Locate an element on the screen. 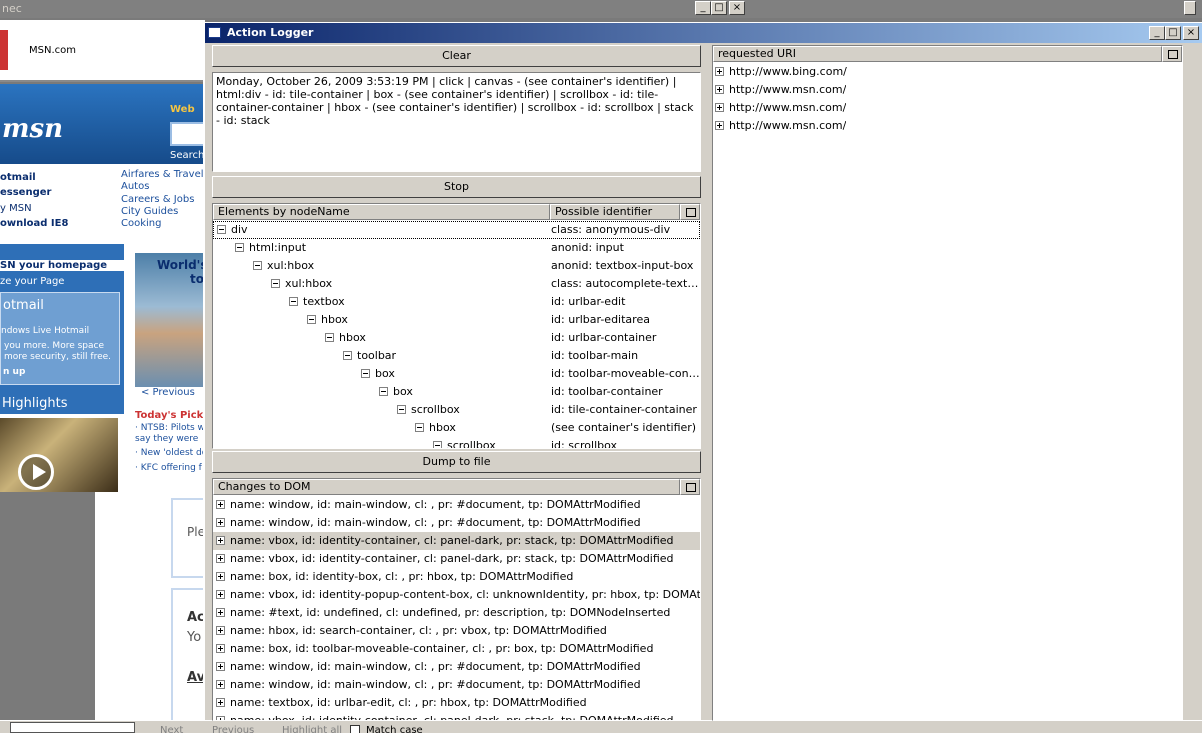  close-icon: × is located at coordinates (737, 8).